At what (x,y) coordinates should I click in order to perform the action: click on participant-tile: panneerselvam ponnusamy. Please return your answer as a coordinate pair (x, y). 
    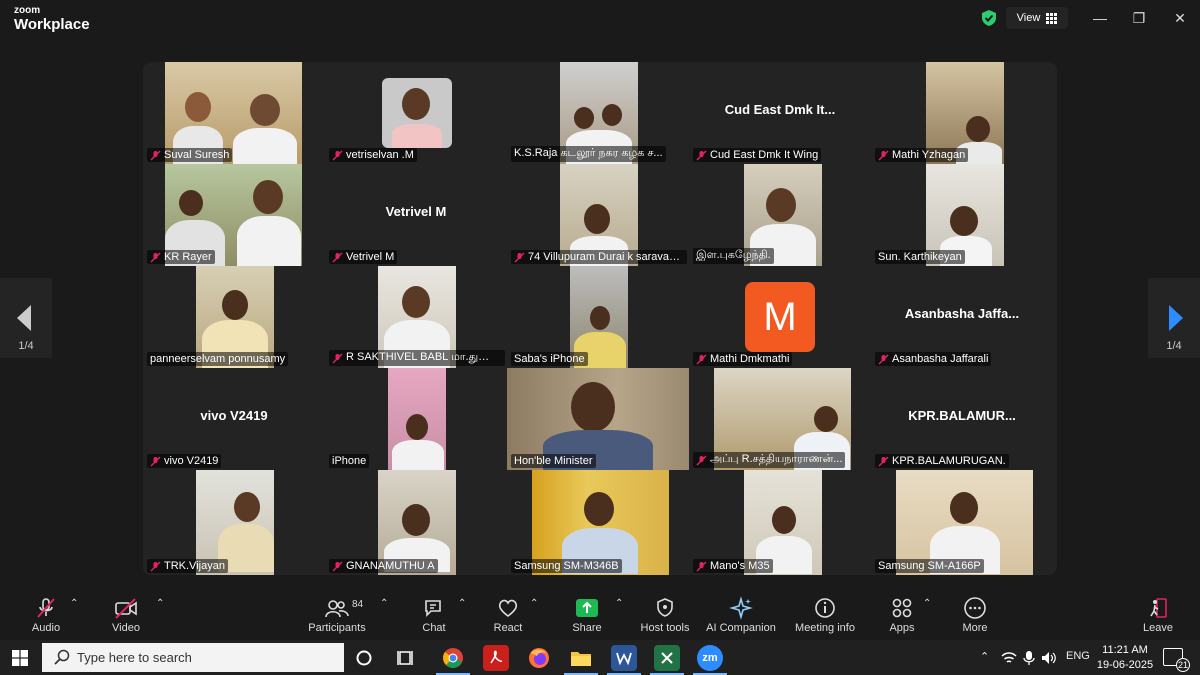
    Looking at the image, I should click on (234, 317).